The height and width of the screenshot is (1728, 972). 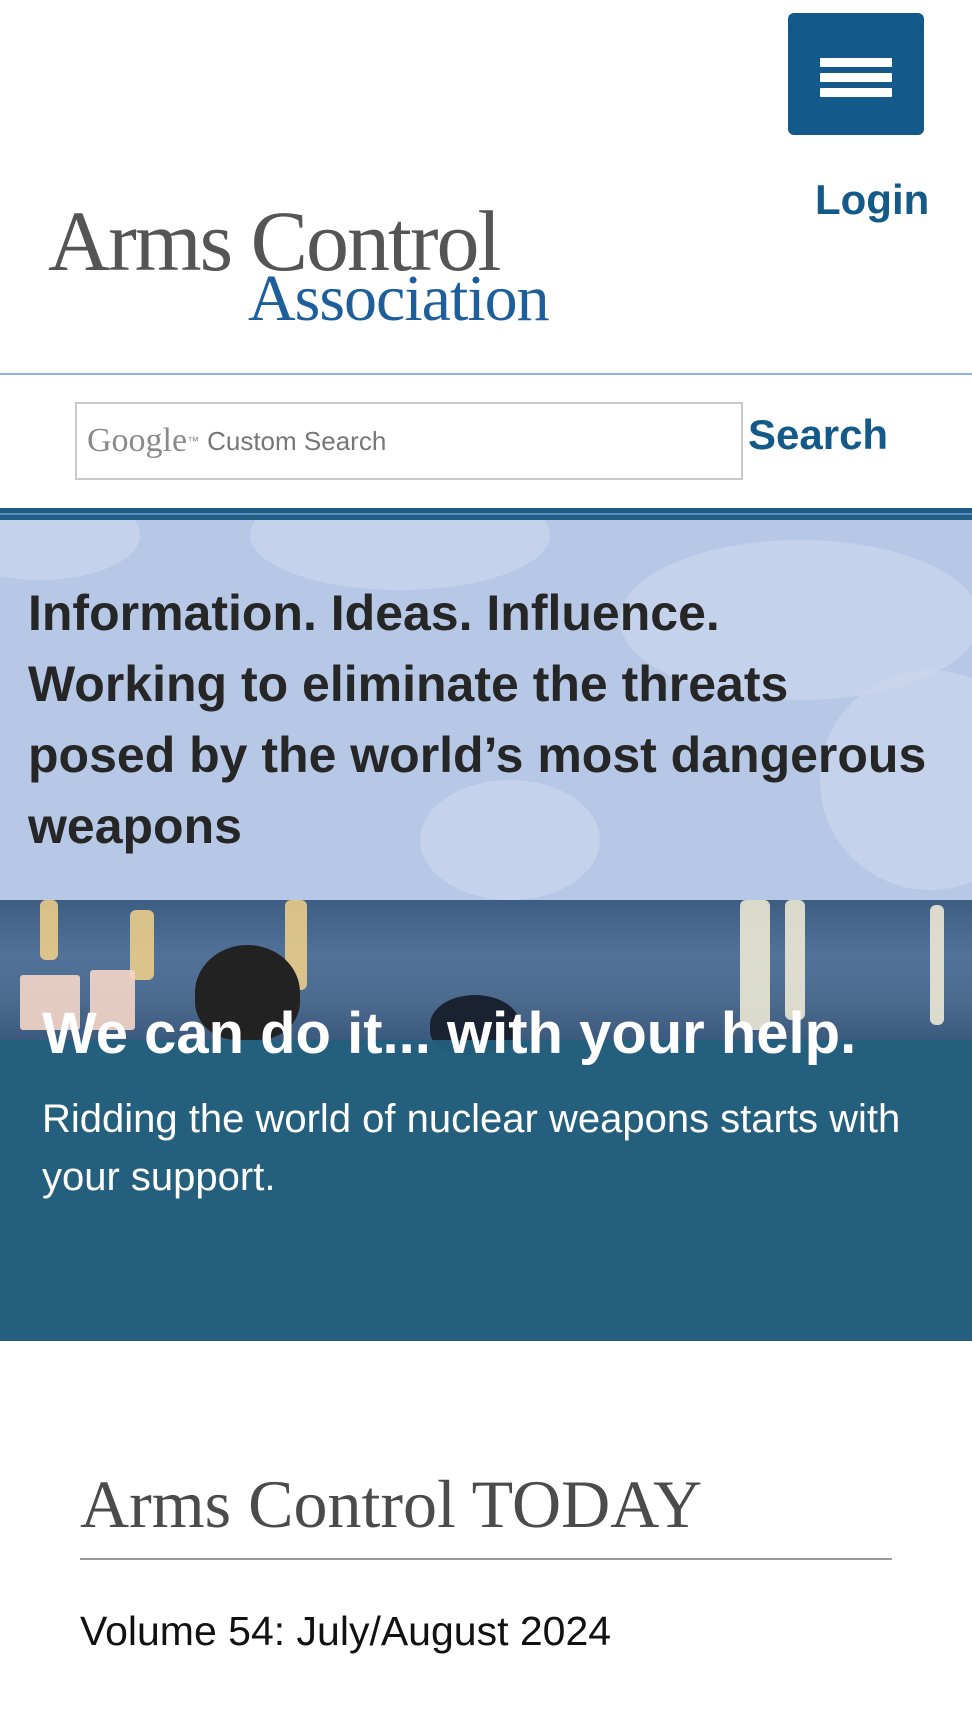 I want to click on google-trademark: ™, so click(x=193, y=441).